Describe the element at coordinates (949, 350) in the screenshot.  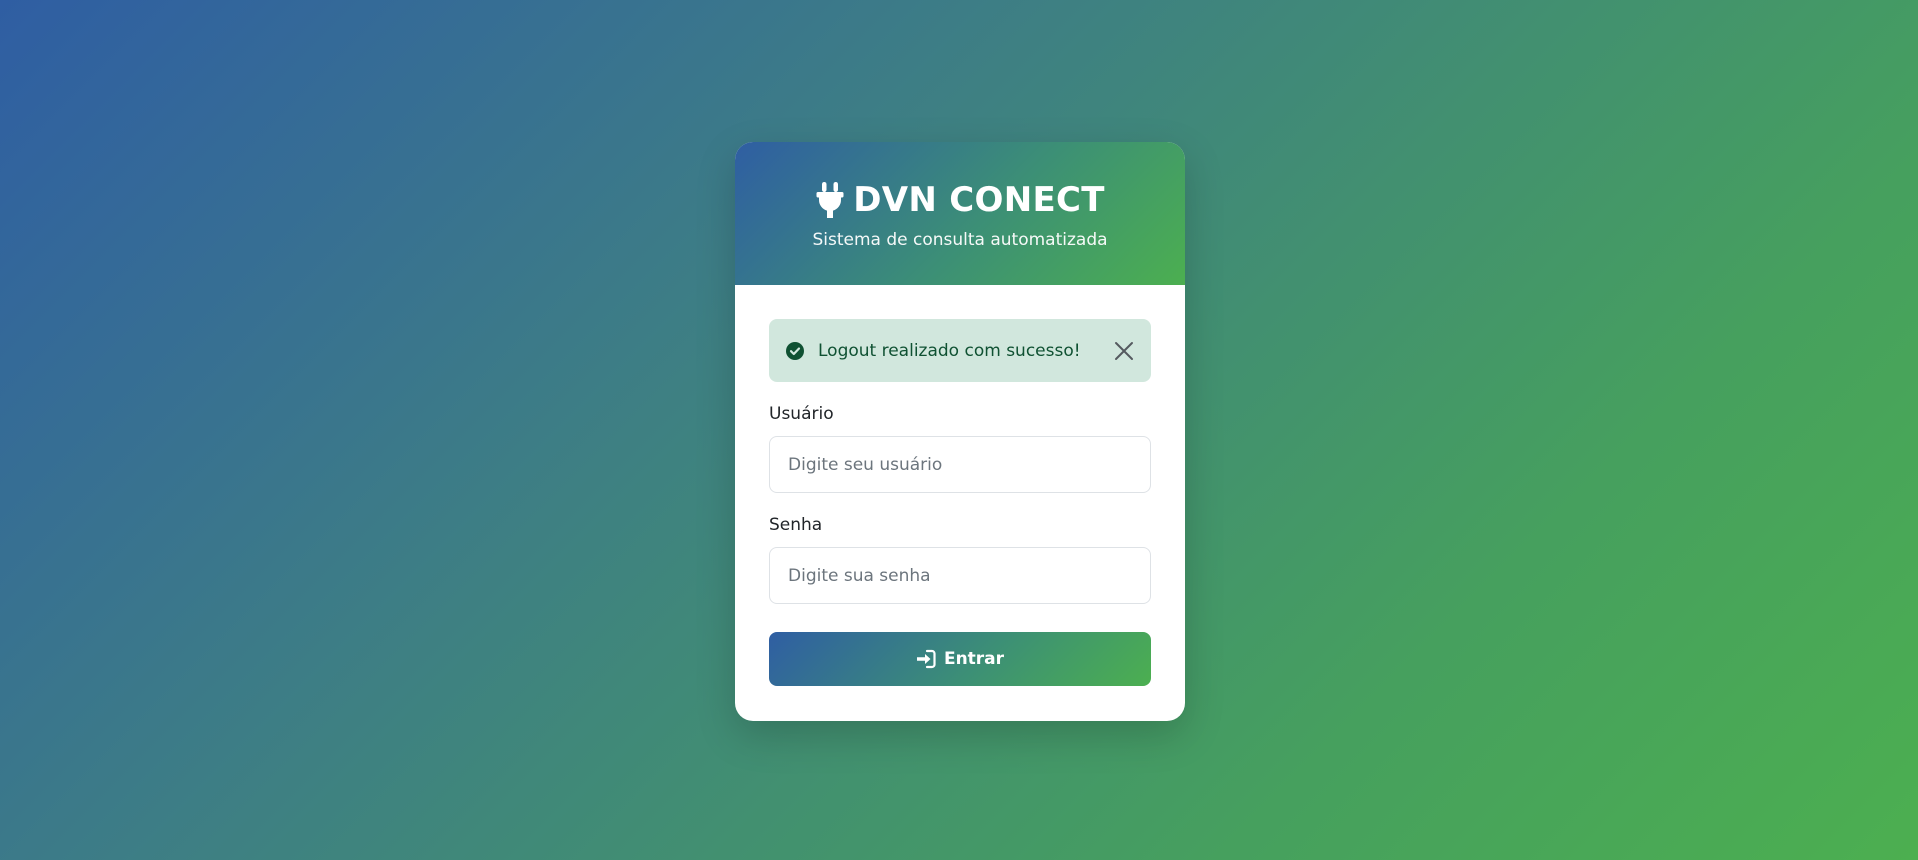
I see `alert-message: Logout realizado com sucesso!` at that location.